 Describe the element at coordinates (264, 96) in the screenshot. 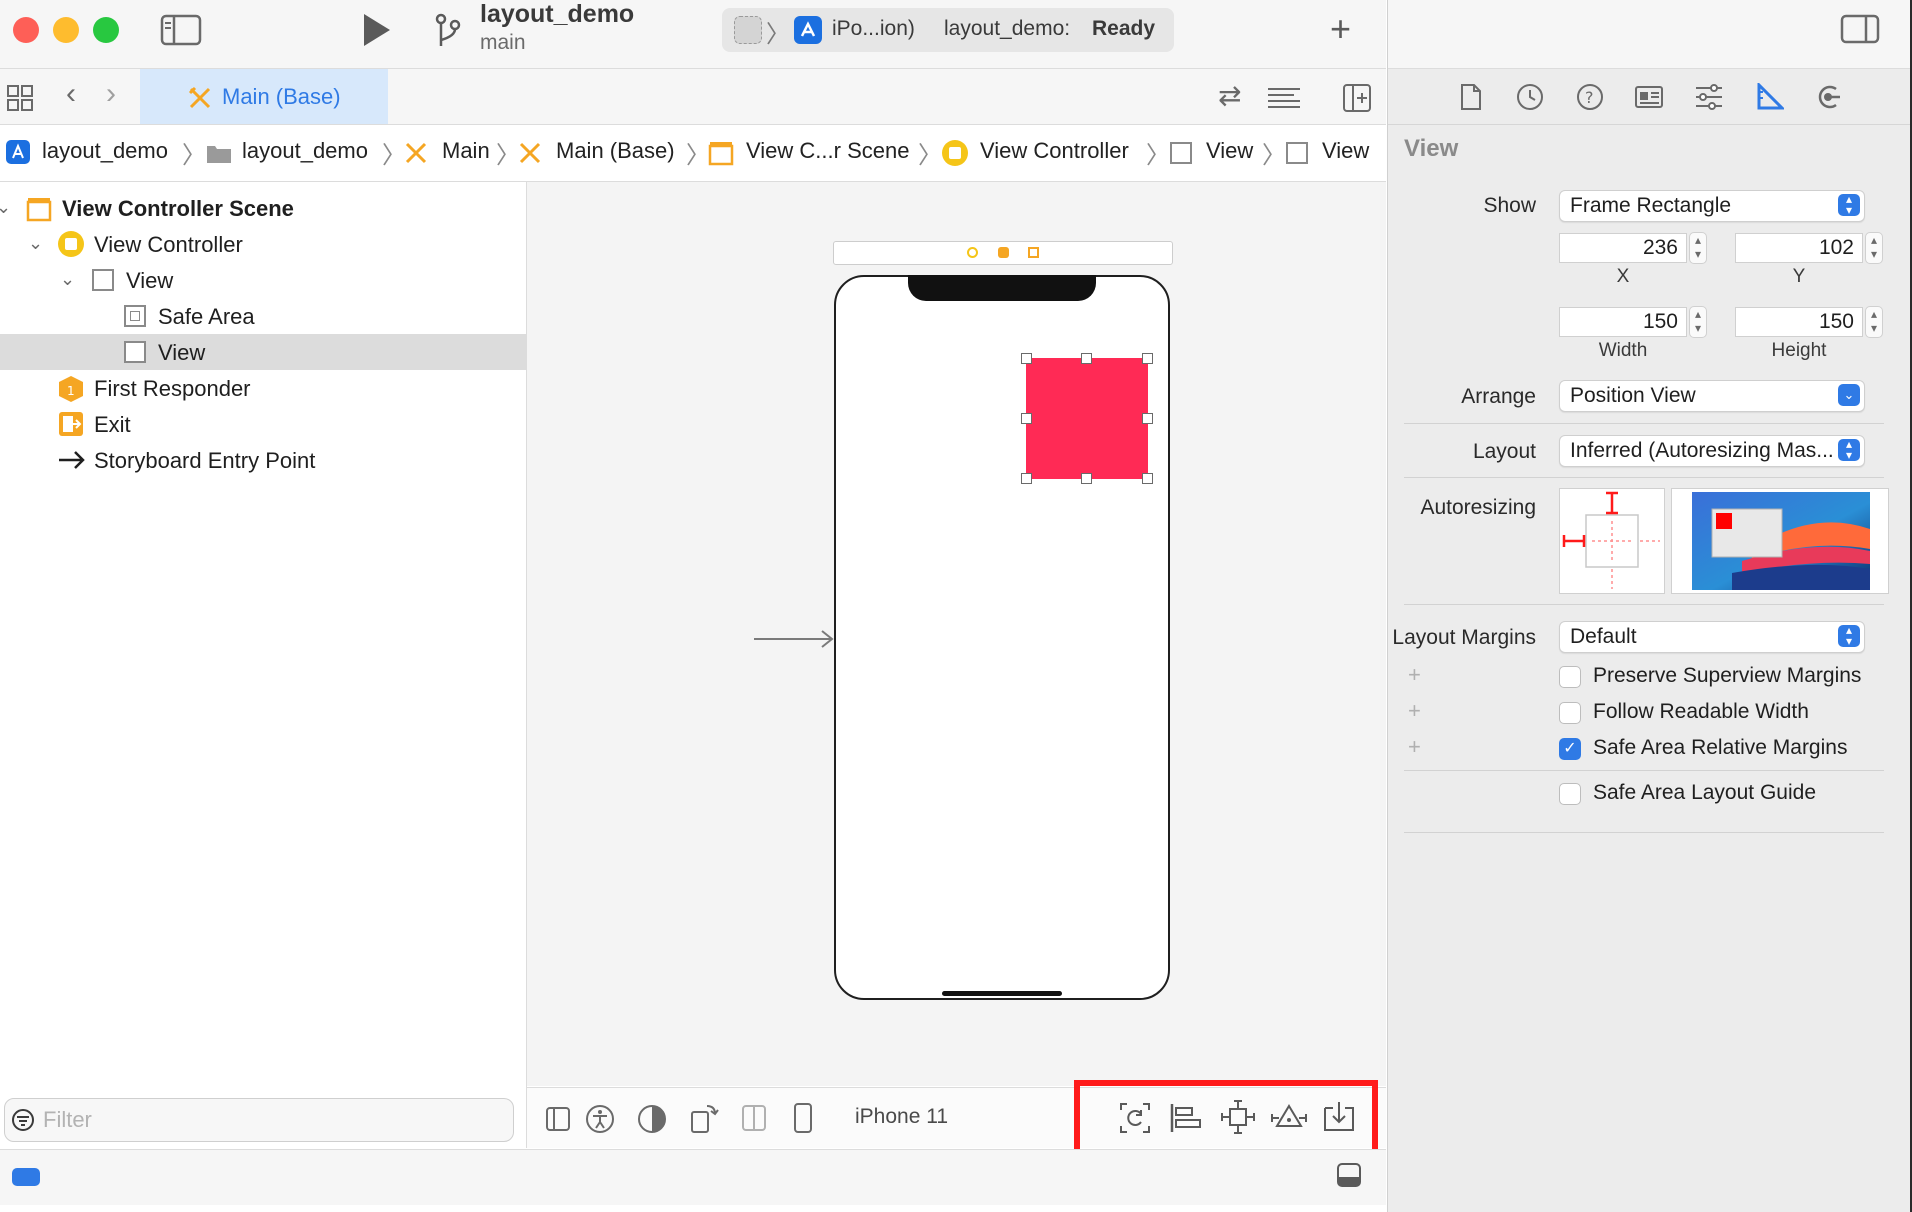

I see `tab-main-base: Main (Base)` at that location.